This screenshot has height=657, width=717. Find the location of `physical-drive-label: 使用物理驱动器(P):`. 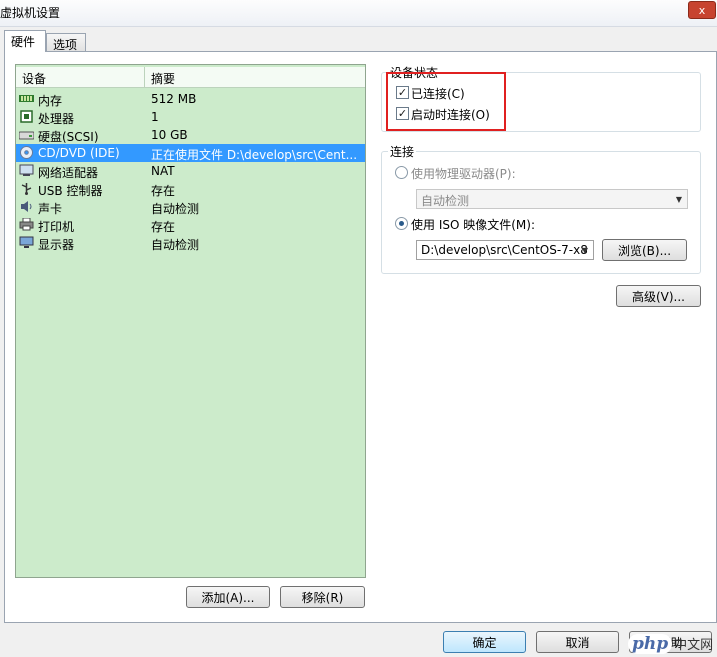

physical-drive-label: 使用物理驱动器(P): is located at coordinates (463, 174).